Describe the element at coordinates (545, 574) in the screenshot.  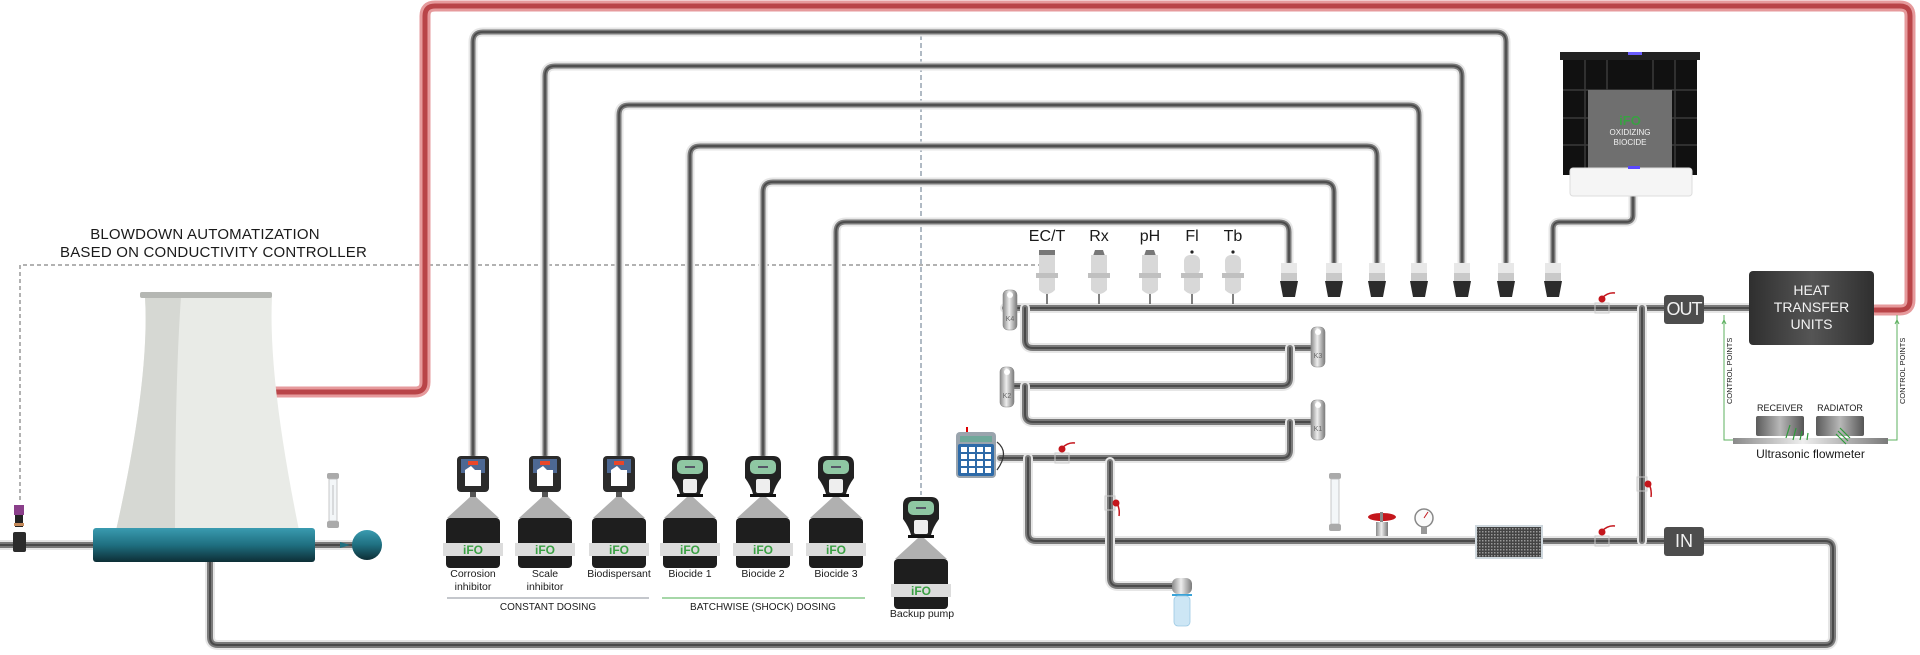
I see `pump-label-line1: Scale` at that location.